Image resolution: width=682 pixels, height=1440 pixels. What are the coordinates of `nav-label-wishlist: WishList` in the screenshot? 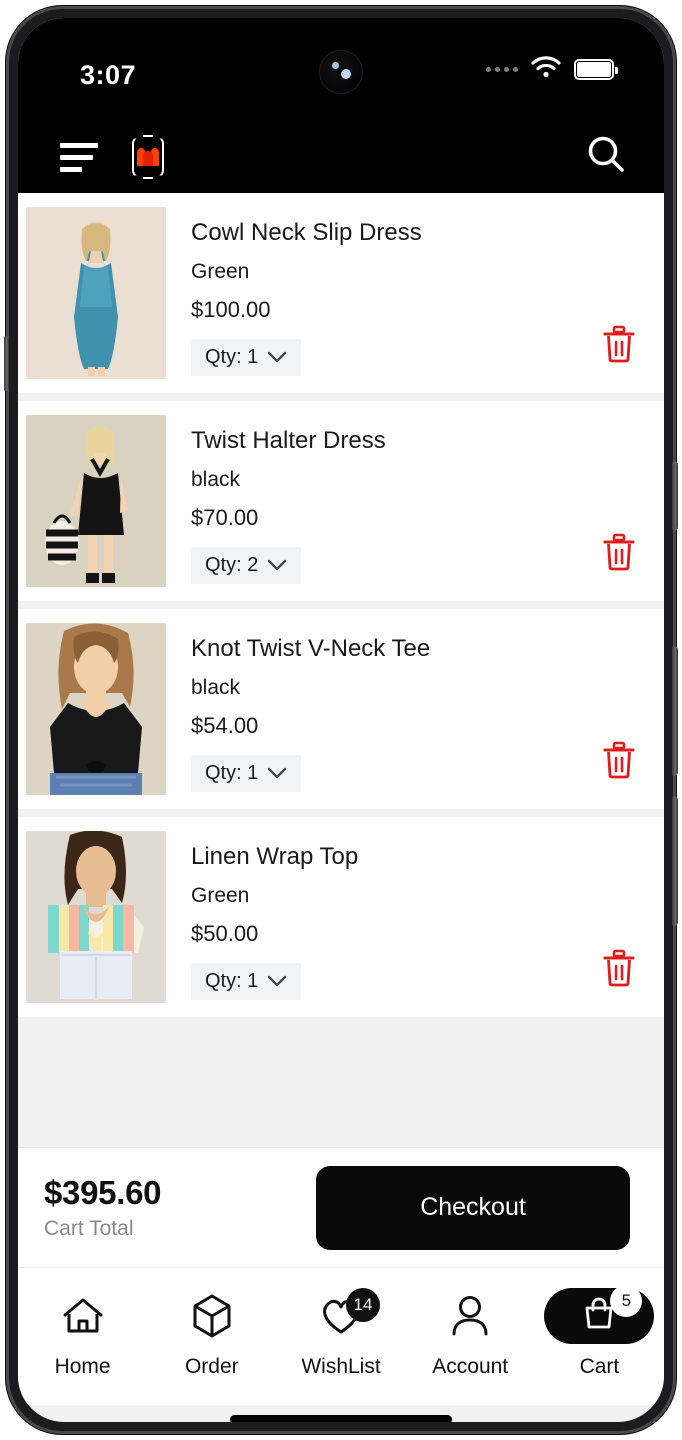 It's located at (341, 1366).